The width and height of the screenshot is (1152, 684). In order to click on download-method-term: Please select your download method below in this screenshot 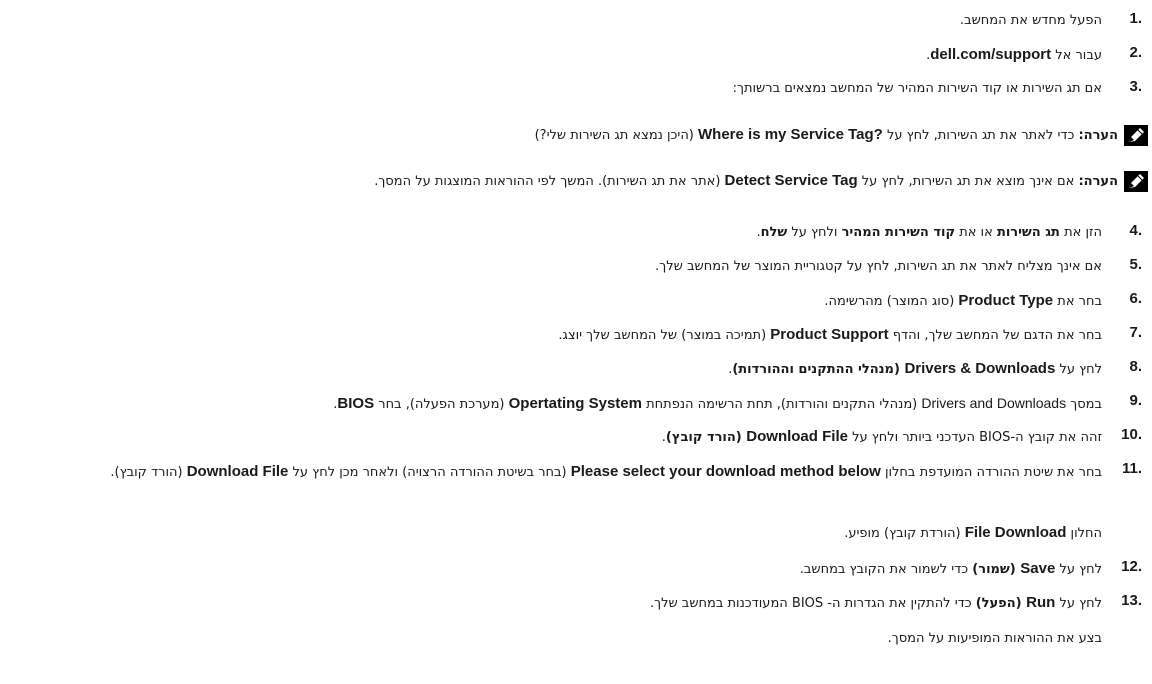, I will do `click(725, 471)`.